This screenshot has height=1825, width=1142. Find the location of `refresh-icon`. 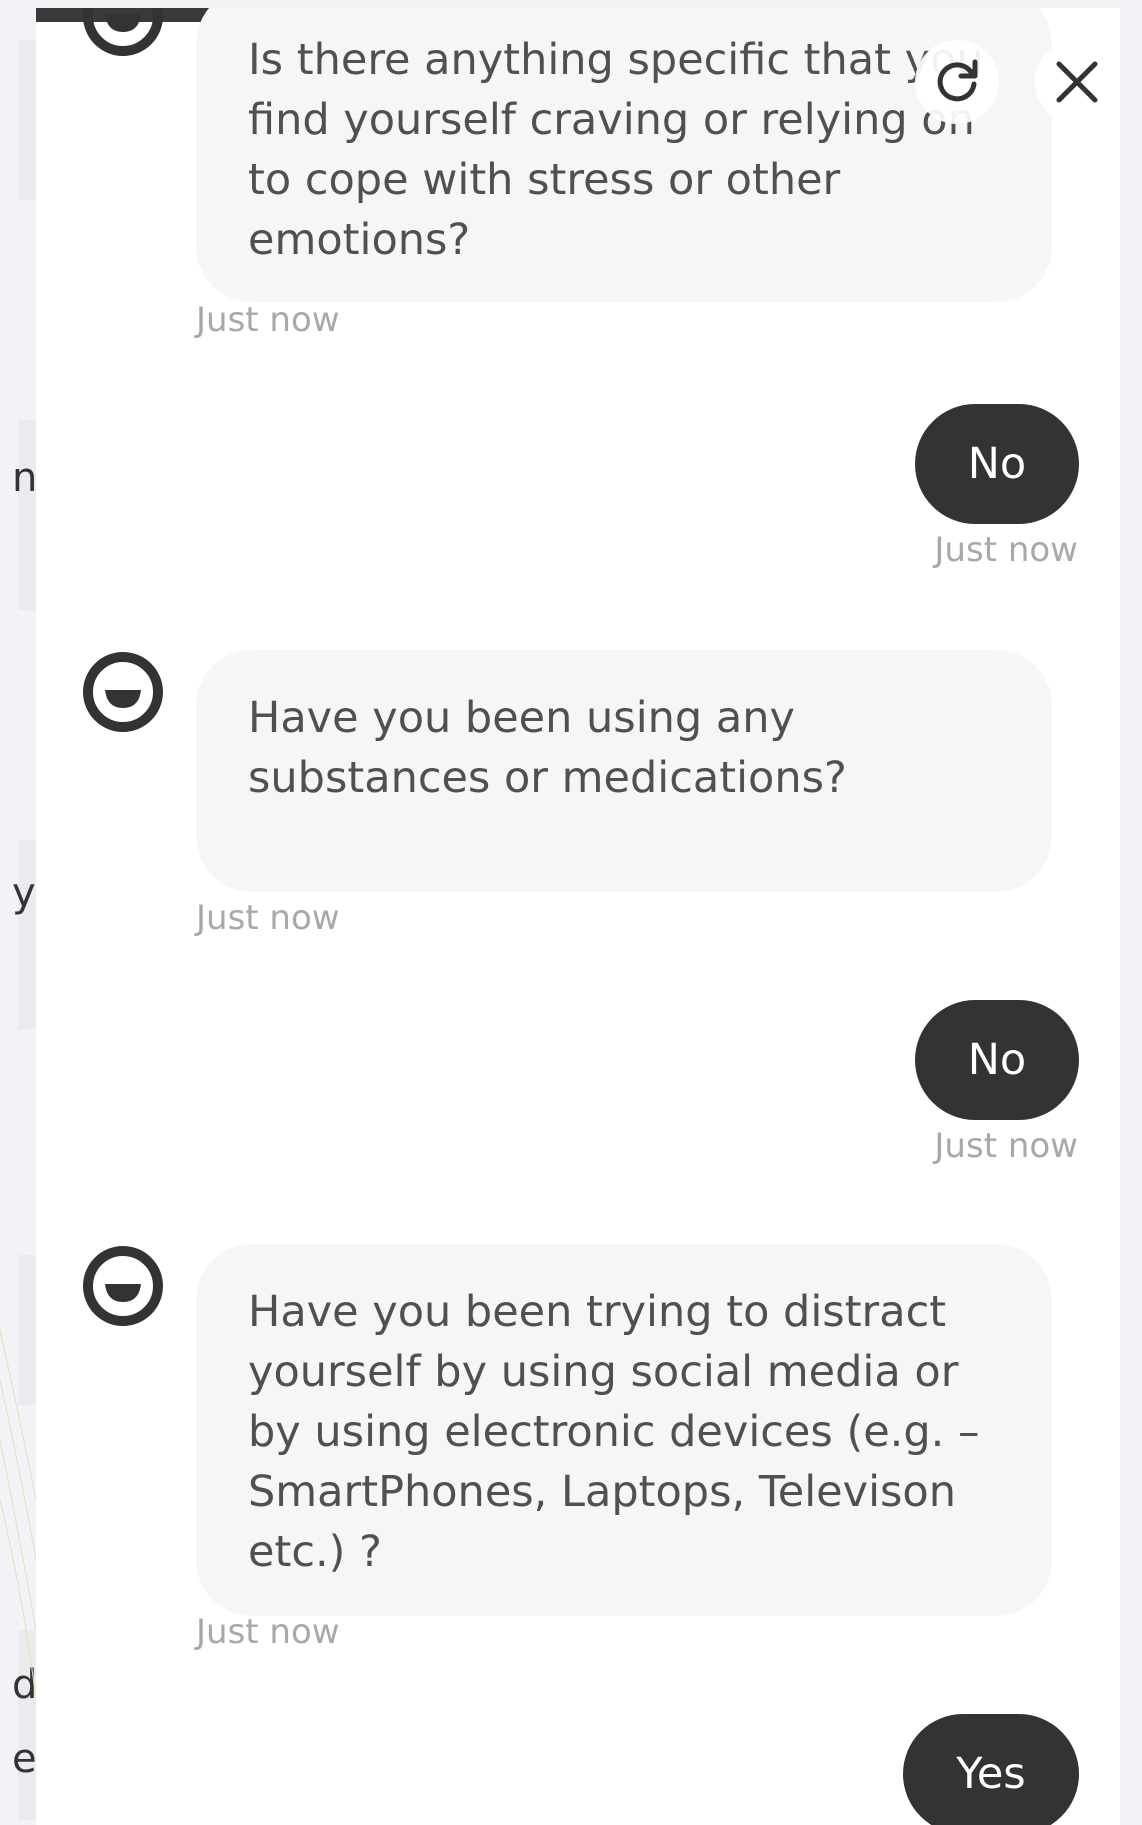

refresh-icon is located at coordinates (957, 80).